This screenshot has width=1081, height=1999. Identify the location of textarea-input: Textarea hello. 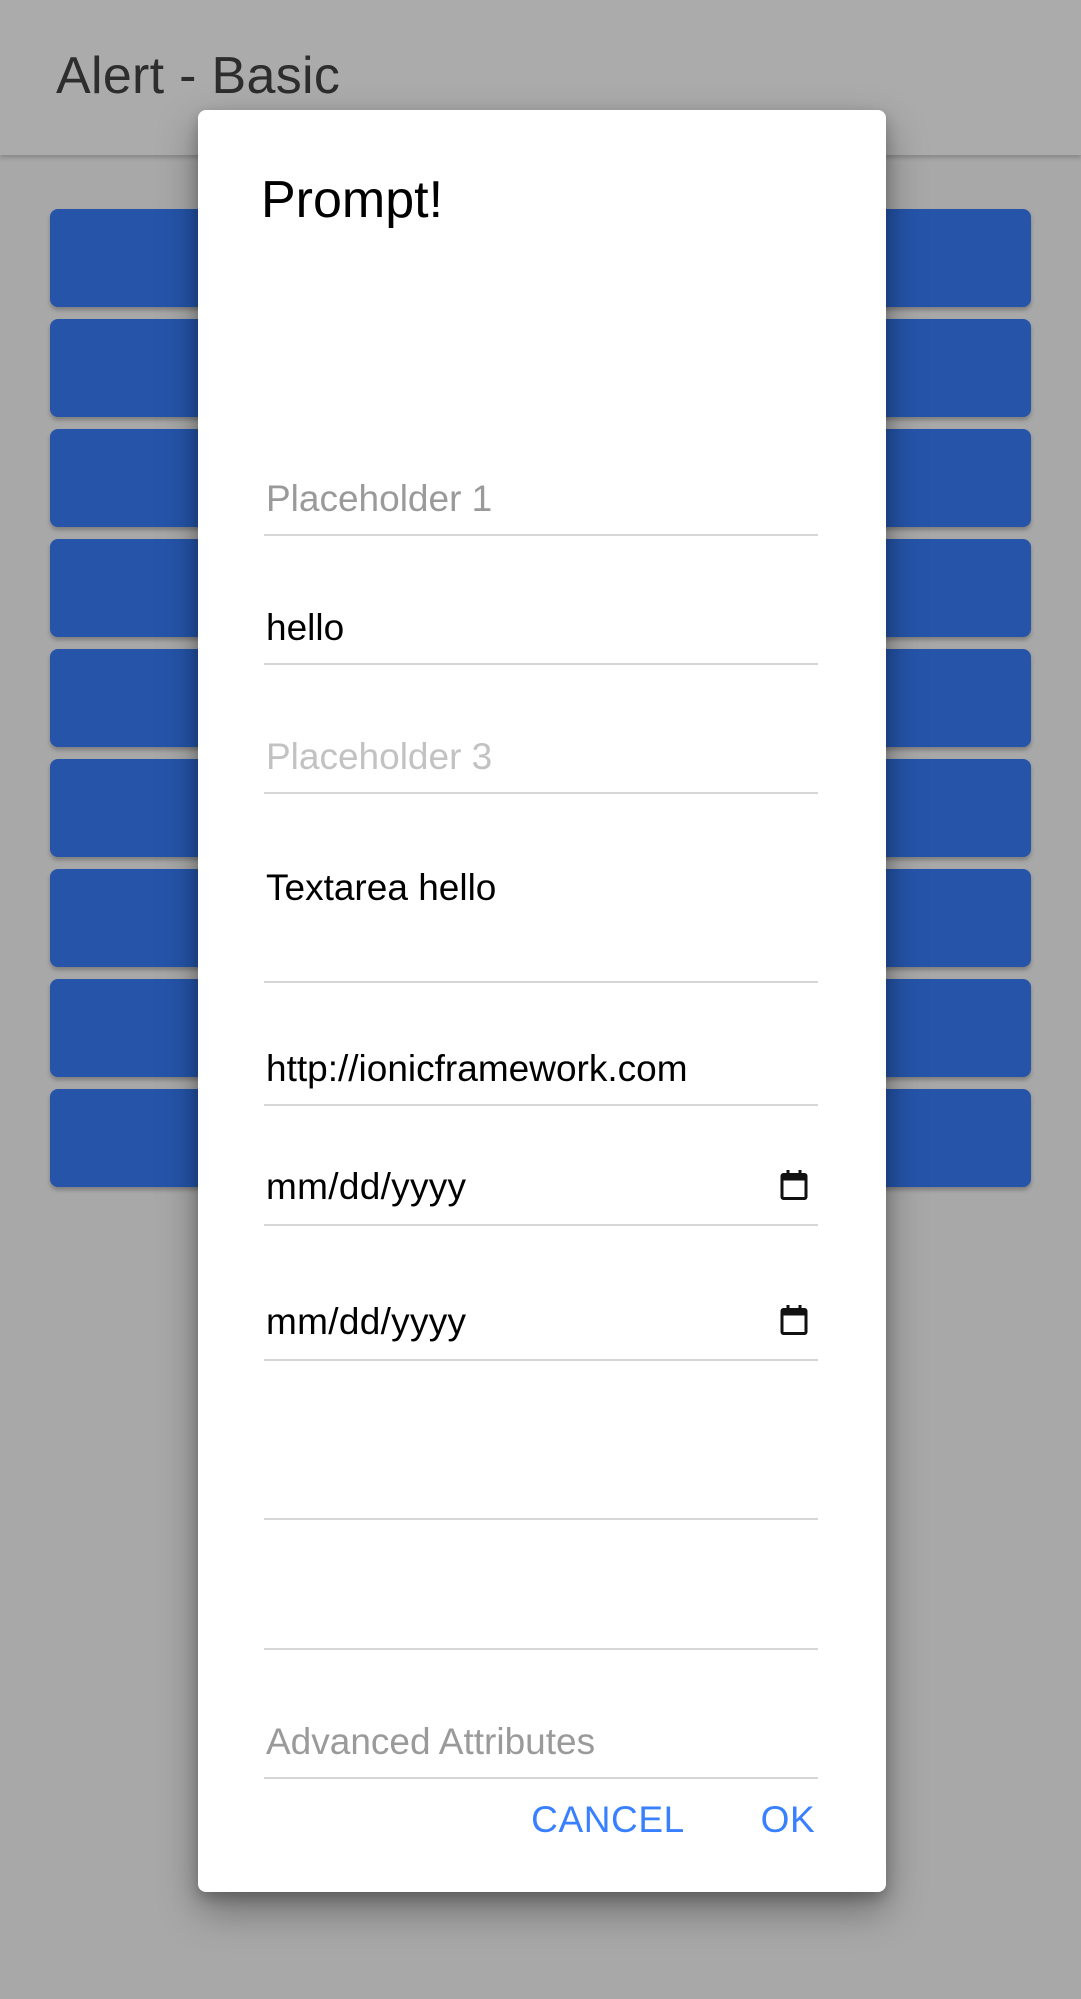
(541, 917).